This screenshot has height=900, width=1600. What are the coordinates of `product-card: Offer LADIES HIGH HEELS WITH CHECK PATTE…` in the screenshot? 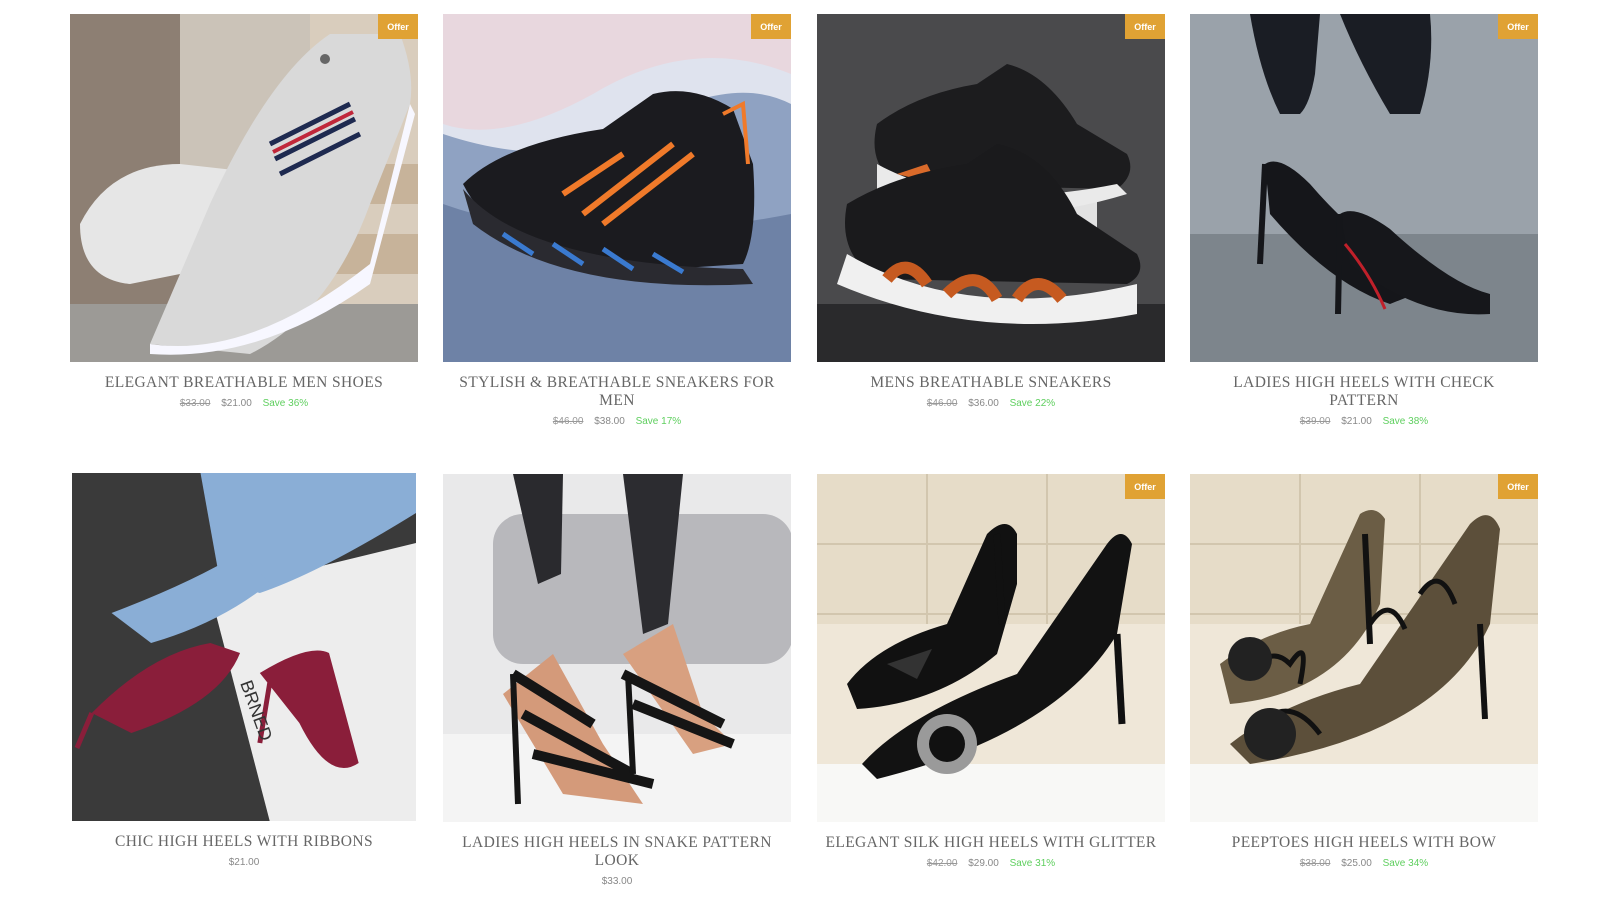 It's located at (1364, 220).